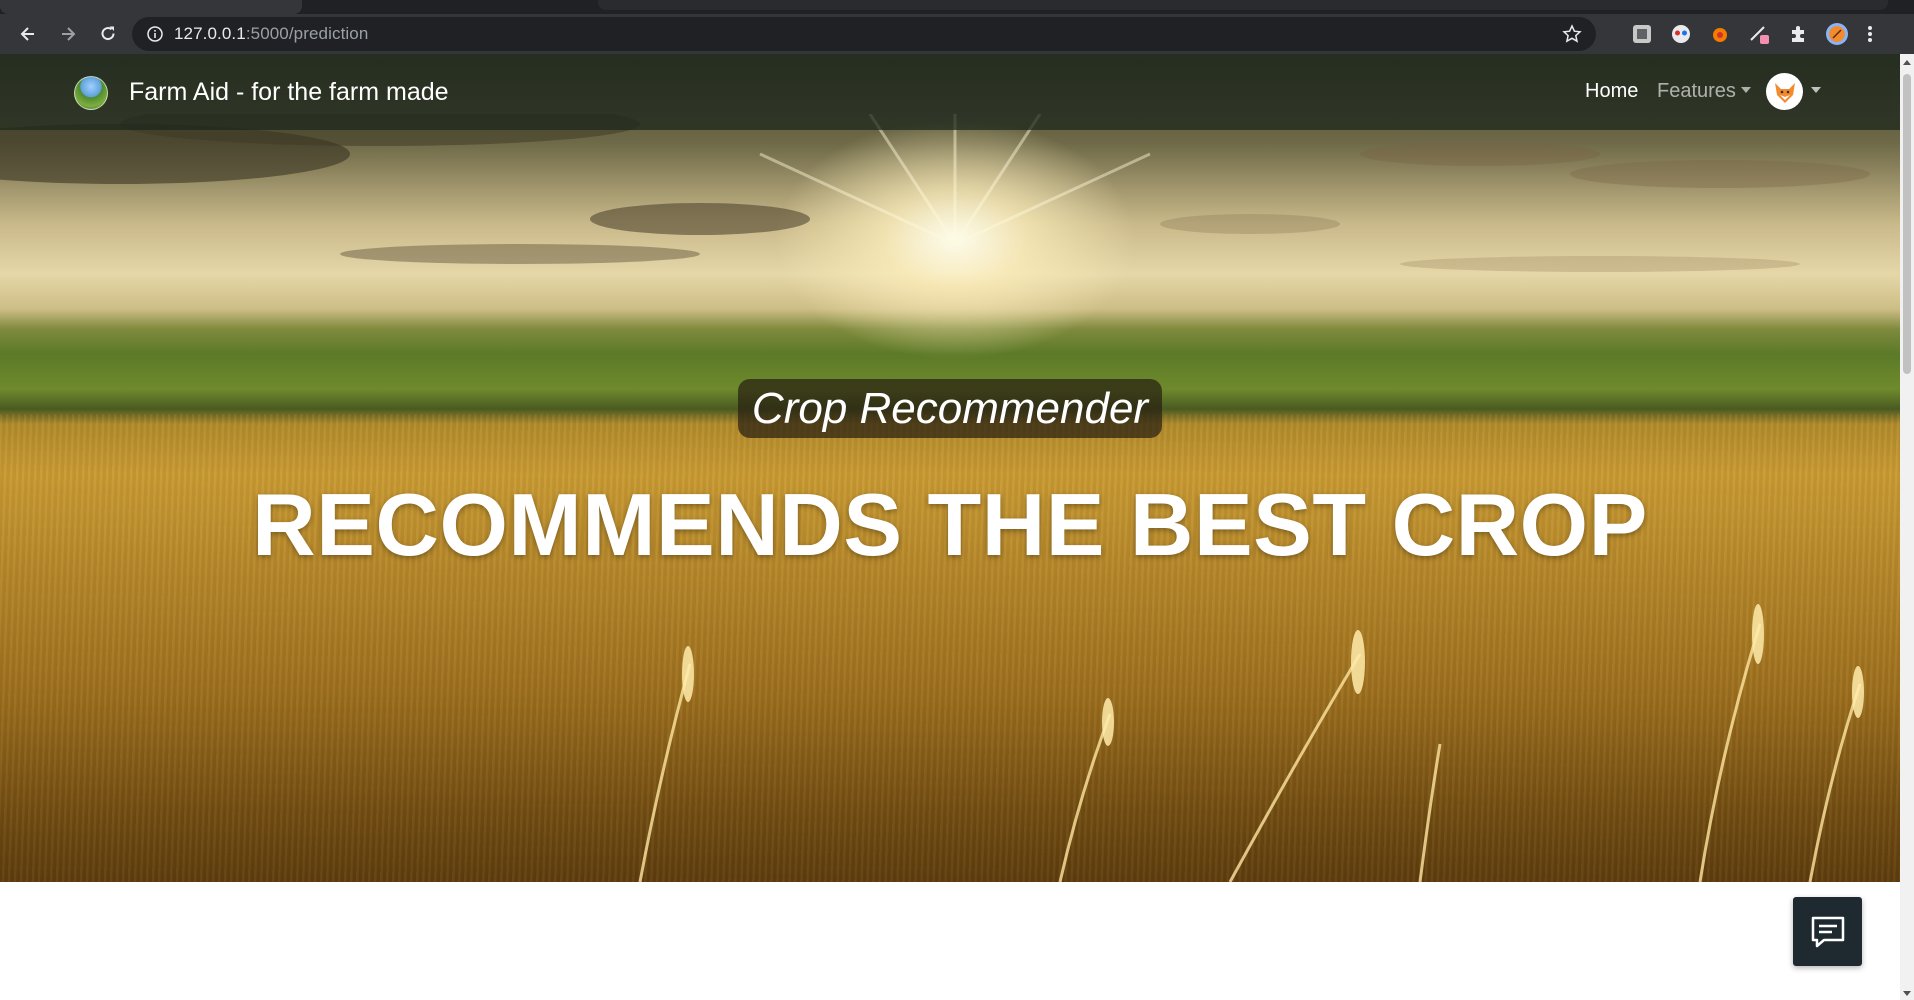 The image size is (1914, 1000). I want to click on back-button, so click(28, 34).